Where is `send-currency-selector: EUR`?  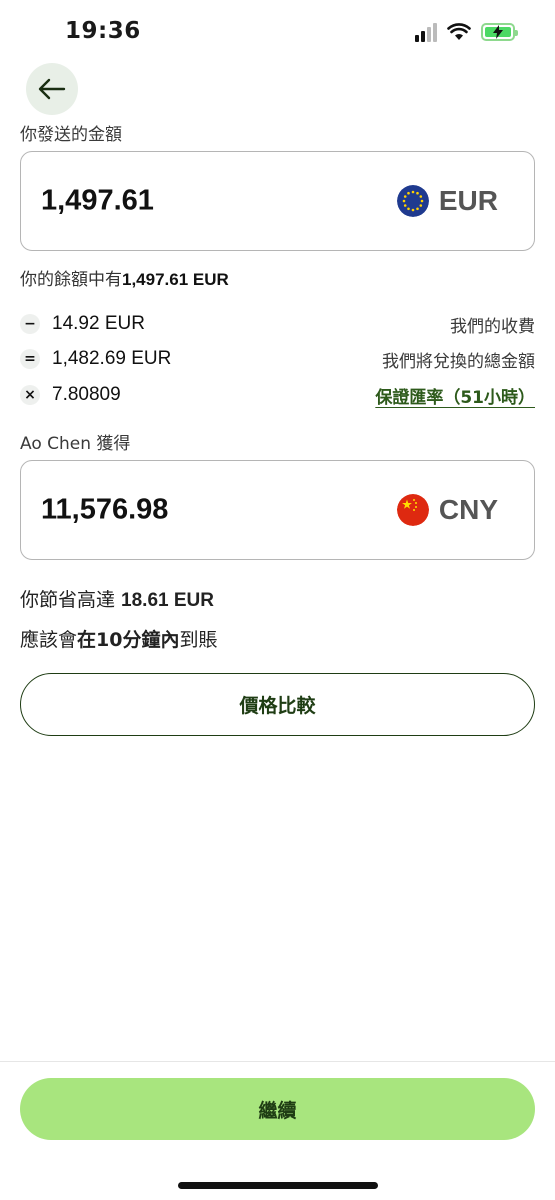 send-currency-selector: EUR is located at coordinates (447, 201).